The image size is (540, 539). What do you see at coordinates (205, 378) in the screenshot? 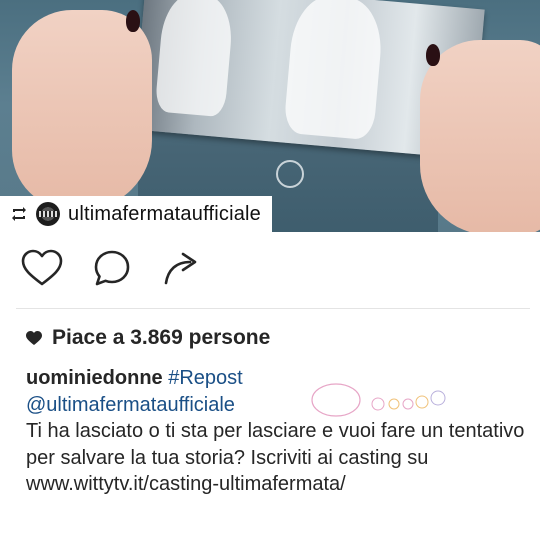
I see `caption-hashtag: #Repost` at bounding box center [205, 378].